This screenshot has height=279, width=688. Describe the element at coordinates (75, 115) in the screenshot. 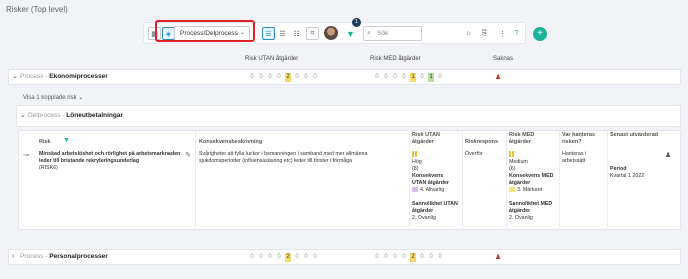

I see `group-label: Delprocess - Löneutbetalningar` at that location.